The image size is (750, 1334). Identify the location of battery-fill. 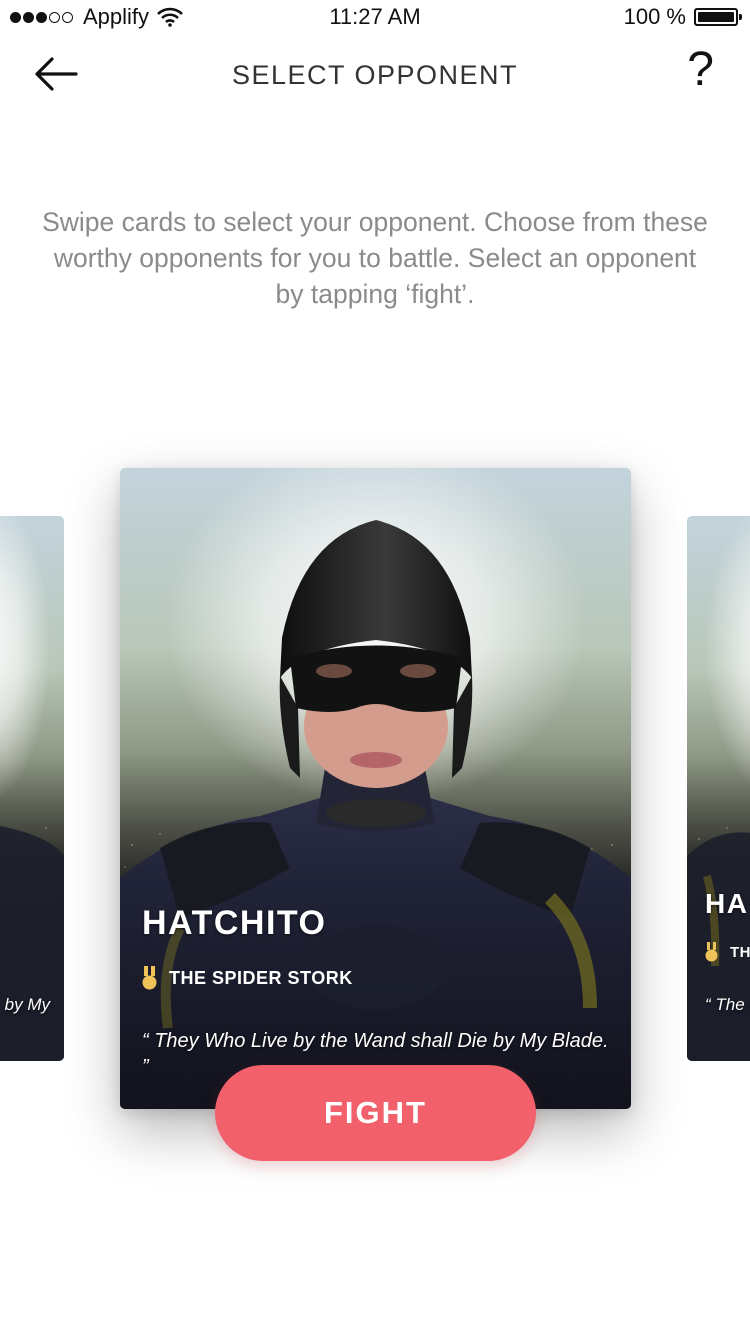
(716, 17).